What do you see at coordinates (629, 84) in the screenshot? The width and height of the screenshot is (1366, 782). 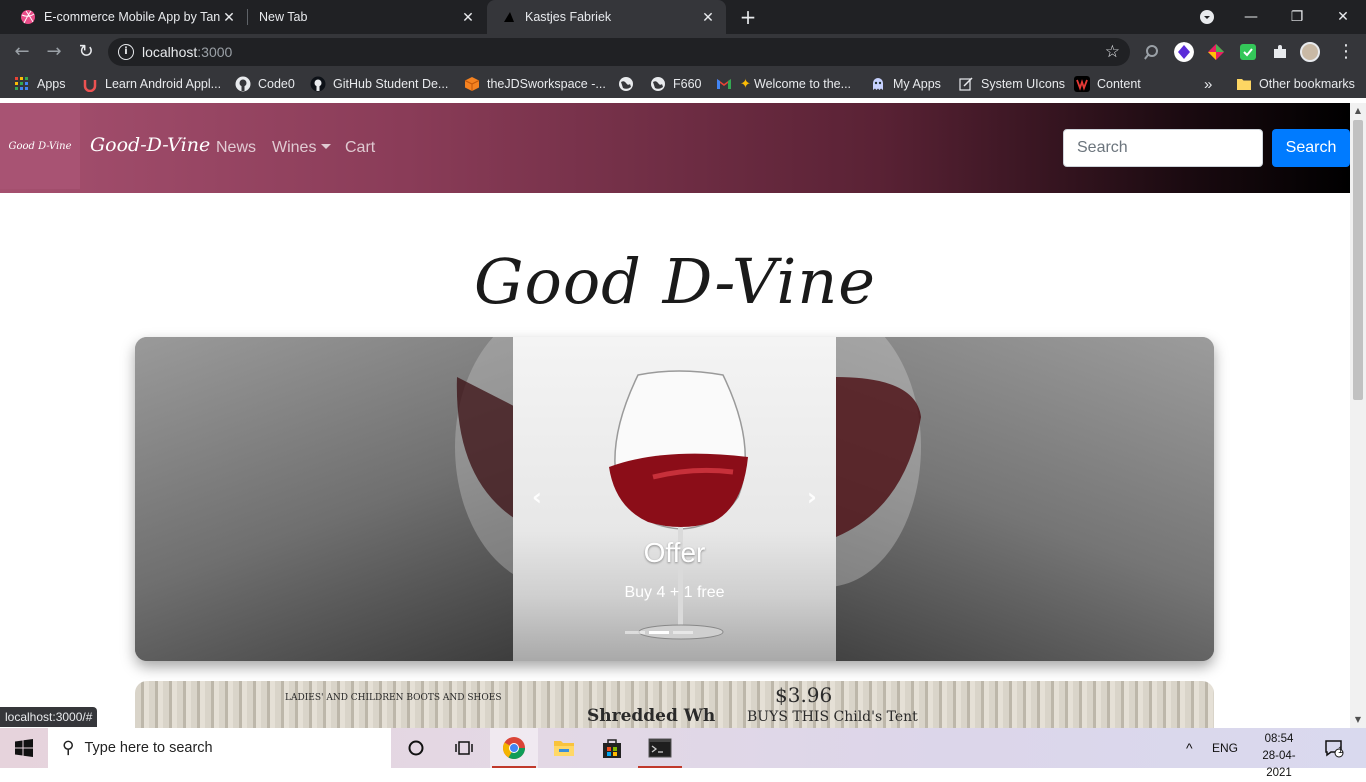 I see `bookmark-globe` at bounding box center [629, 84].